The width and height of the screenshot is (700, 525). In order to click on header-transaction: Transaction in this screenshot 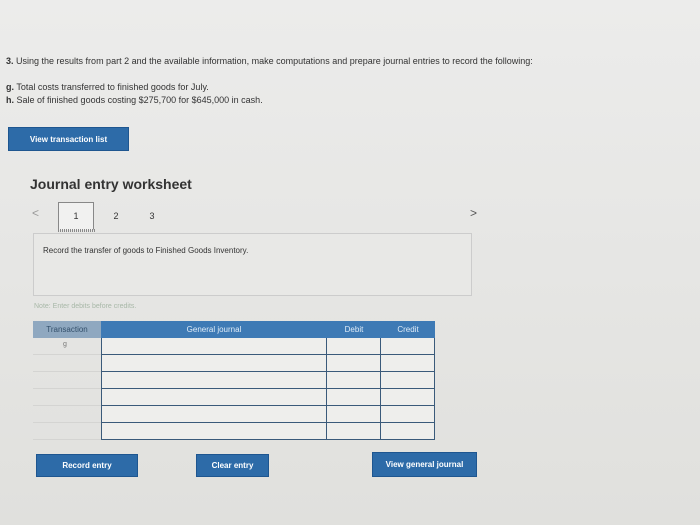, I will do `click(67, 329)`.